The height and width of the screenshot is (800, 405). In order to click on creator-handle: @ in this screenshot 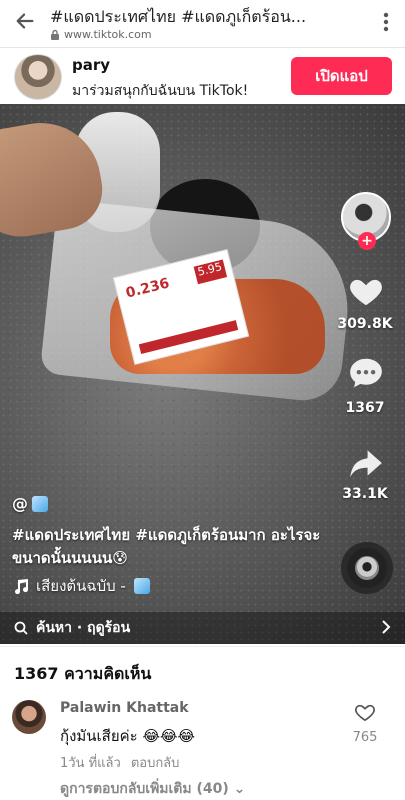, I will do `click(30, 503)`.